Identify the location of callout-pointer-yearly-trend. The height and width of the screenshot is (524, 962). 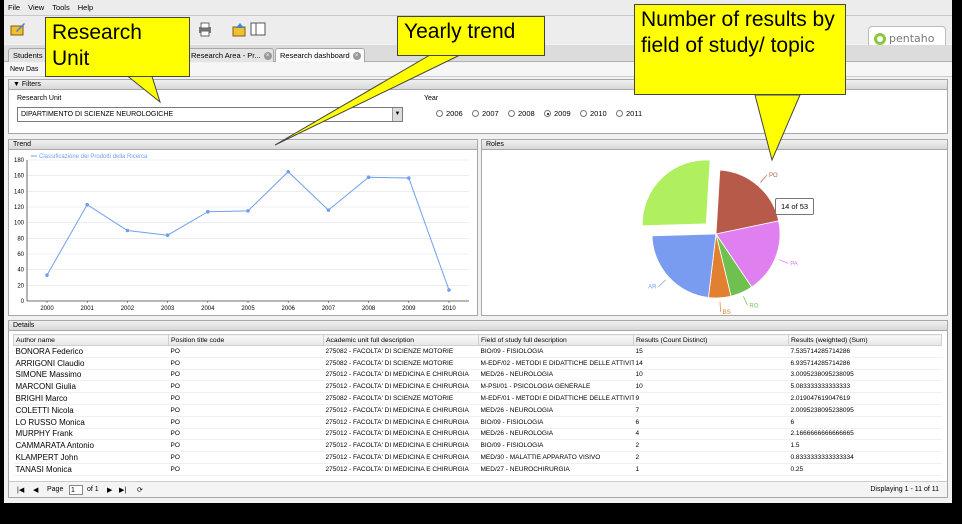
(367, 100).